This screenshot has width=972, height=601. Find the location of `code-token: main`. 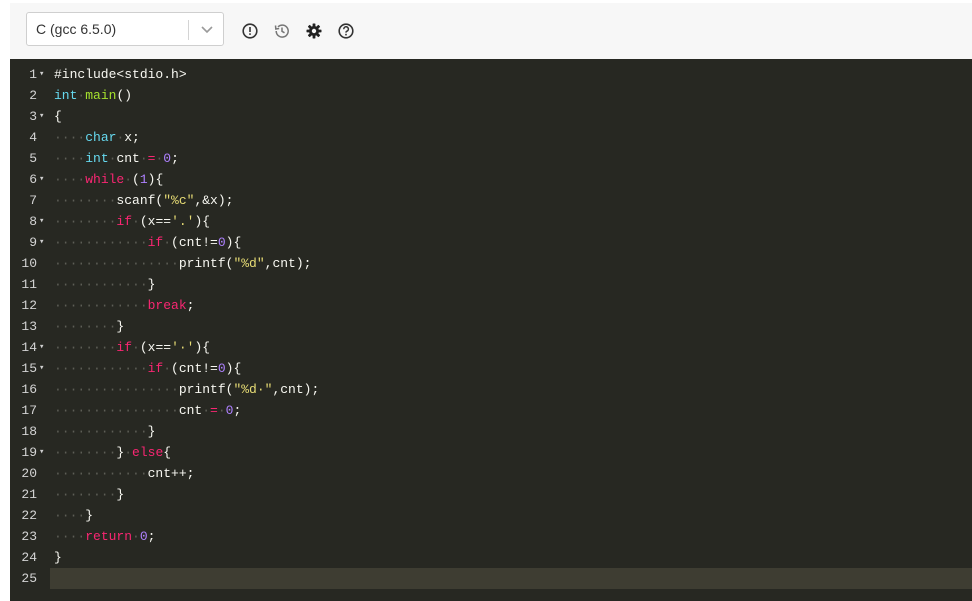

code-token: main is located at coordinates (101, 95).